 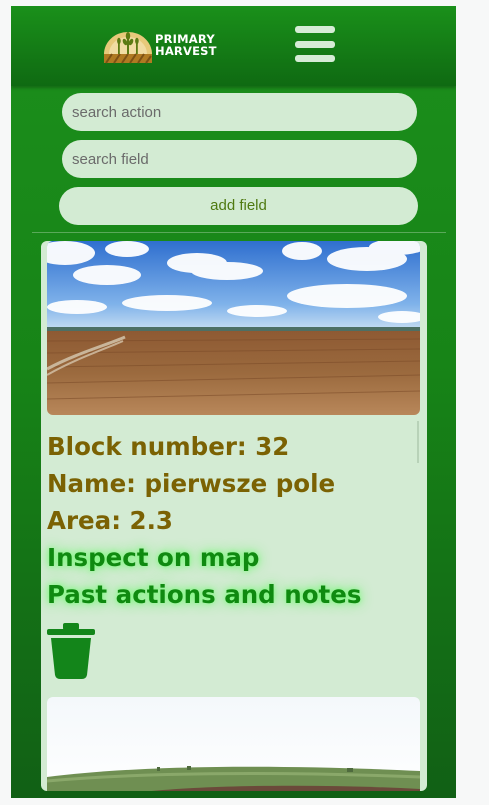 I want to click on logo-wordmark: PRIMARY HARVEST, so click(x=186, y=45).